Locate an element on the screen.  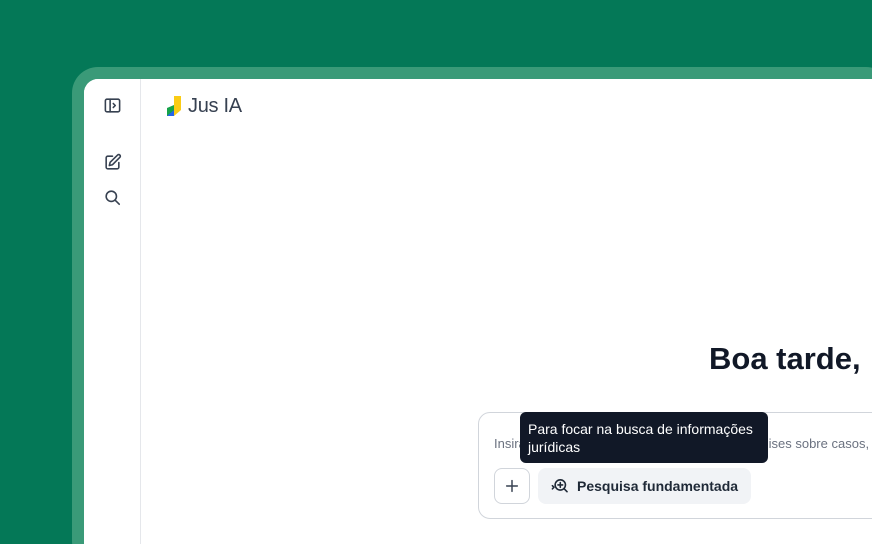
logo-text: Jus IA is located at coordinates (215, 105).